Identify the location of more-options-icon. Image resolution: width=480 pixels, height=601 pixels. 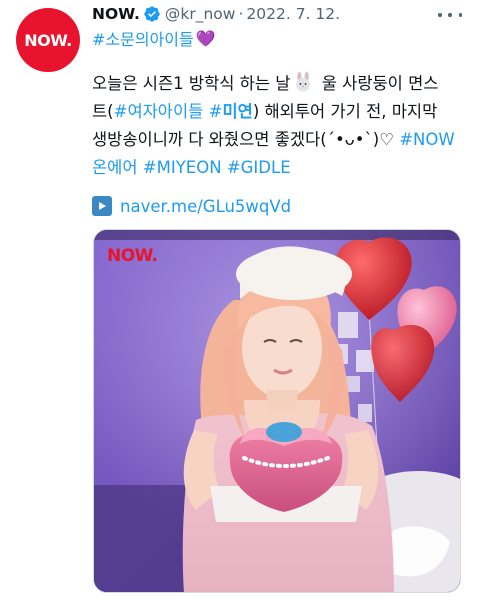
(450, 15).